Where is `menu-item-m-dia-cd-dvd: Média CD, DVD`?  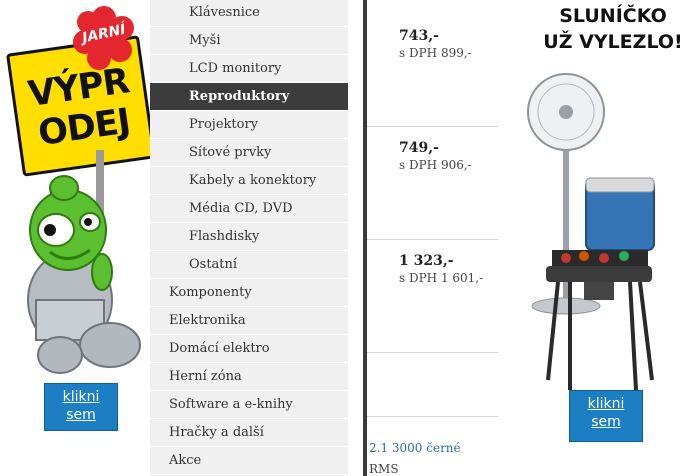 menu-item-m-dia-cd-dvd: Média CD, DVD is located at coordinates (249, 209).